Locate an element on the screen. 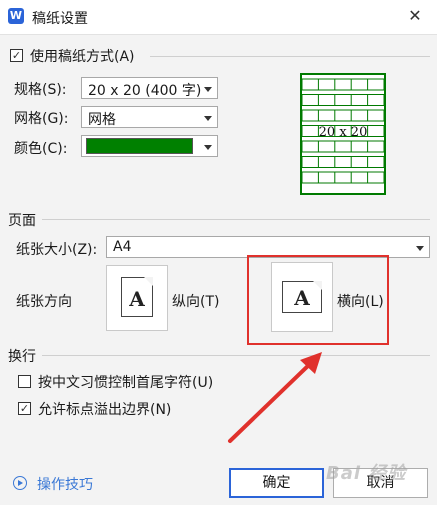 This screenshot has width=437, height=505. play-circle-icon is located at coordinates (20, 483).